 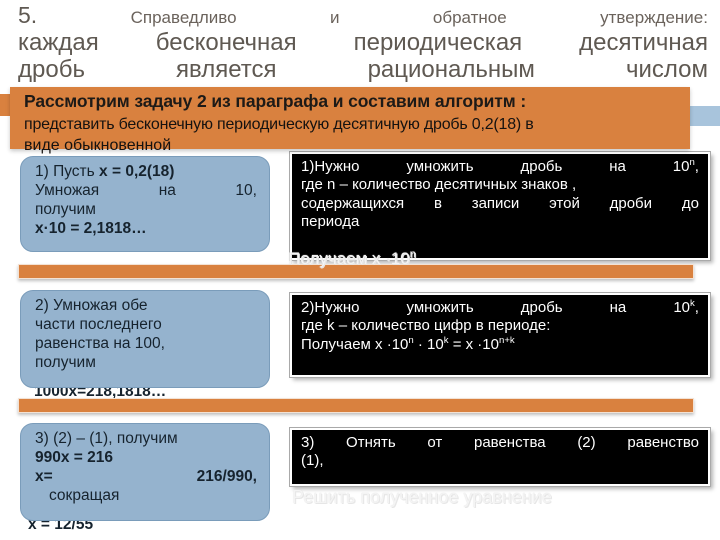 I want to click on step-3-rule-line-1: 3) Отнять от равенства (2) равенство, so click(x=500, y=443).